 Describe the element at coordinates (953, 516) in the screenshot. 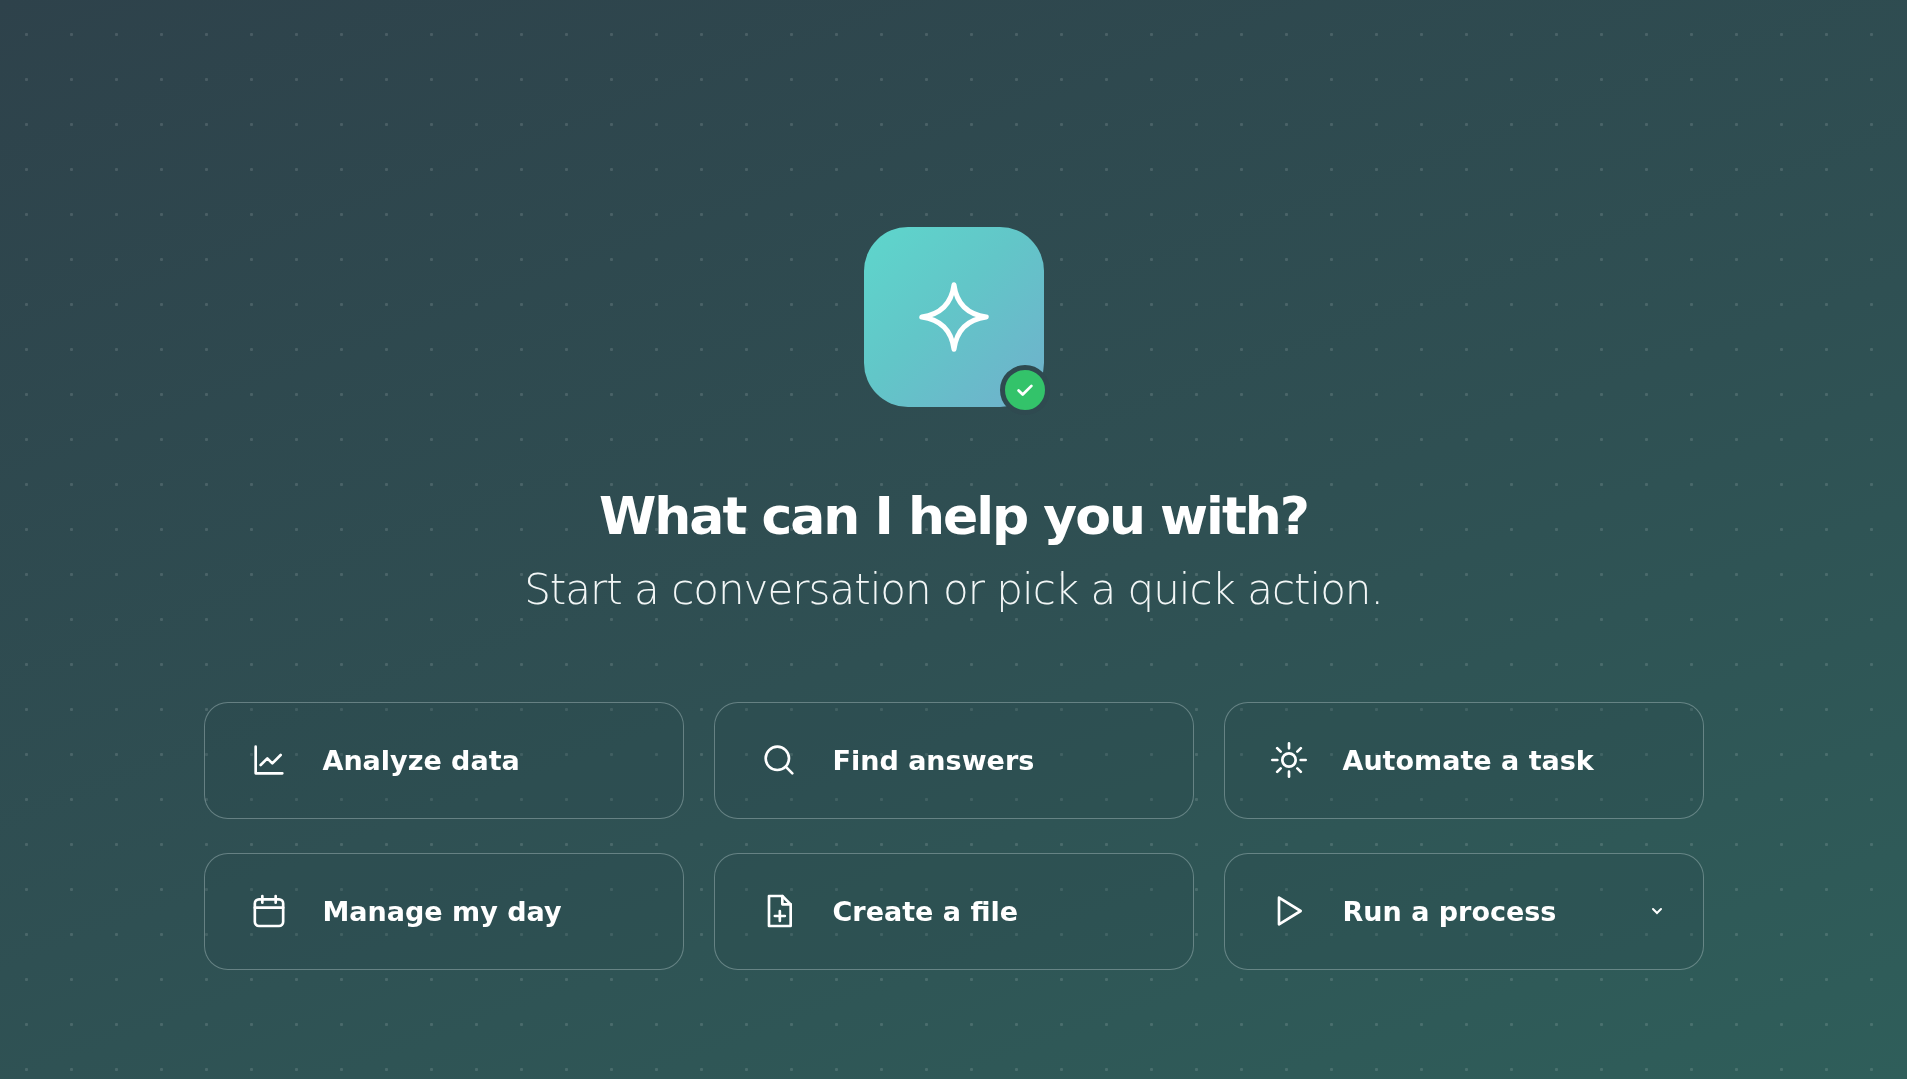

I see `heading: What can I help you with?` at that location.